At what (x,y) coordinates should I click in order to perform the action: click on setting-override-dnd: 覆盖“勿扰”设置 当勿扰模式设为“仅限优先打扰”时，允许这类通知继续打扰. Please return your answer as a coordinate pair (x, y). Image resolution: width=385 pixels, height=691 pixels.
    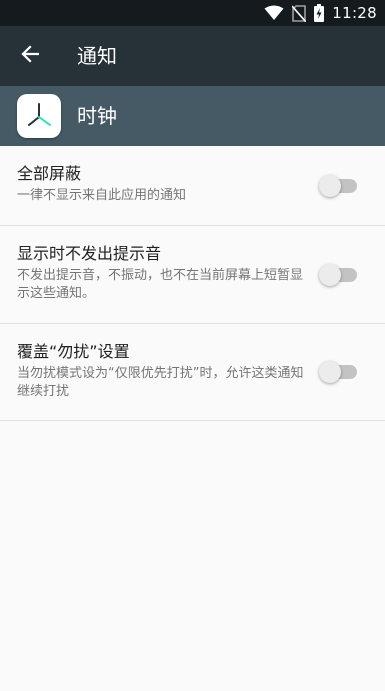
    Looking at the image, I should click on (192, 372).